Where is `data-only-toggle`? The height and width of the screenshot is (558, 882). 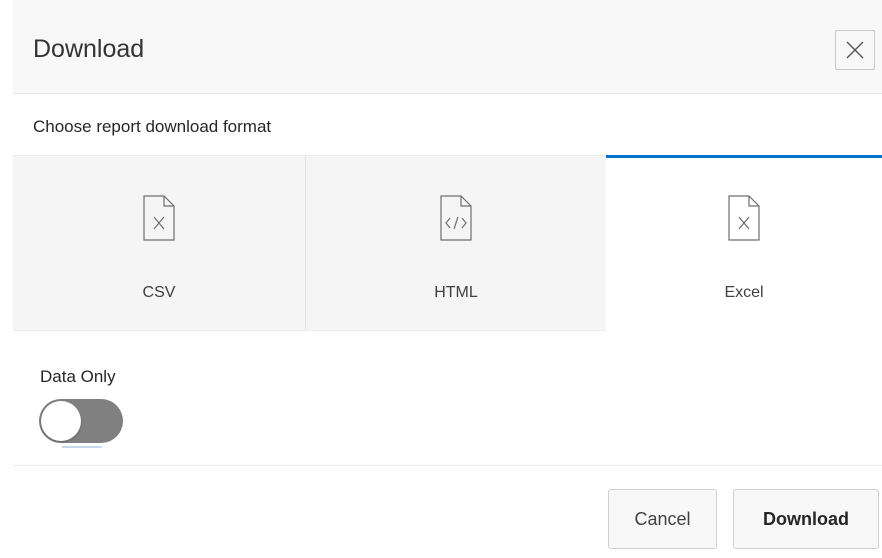 data-only-toggle is located at coordinates (81, 421).